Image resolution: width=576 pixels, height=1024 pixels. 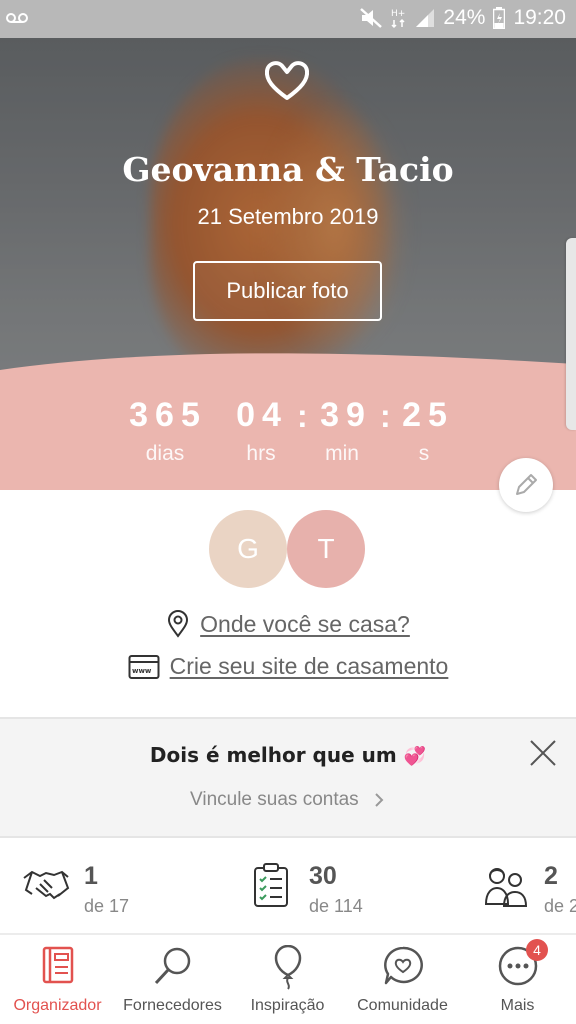 I want to click on guests-total: de 2, so click(x=560, y=906).